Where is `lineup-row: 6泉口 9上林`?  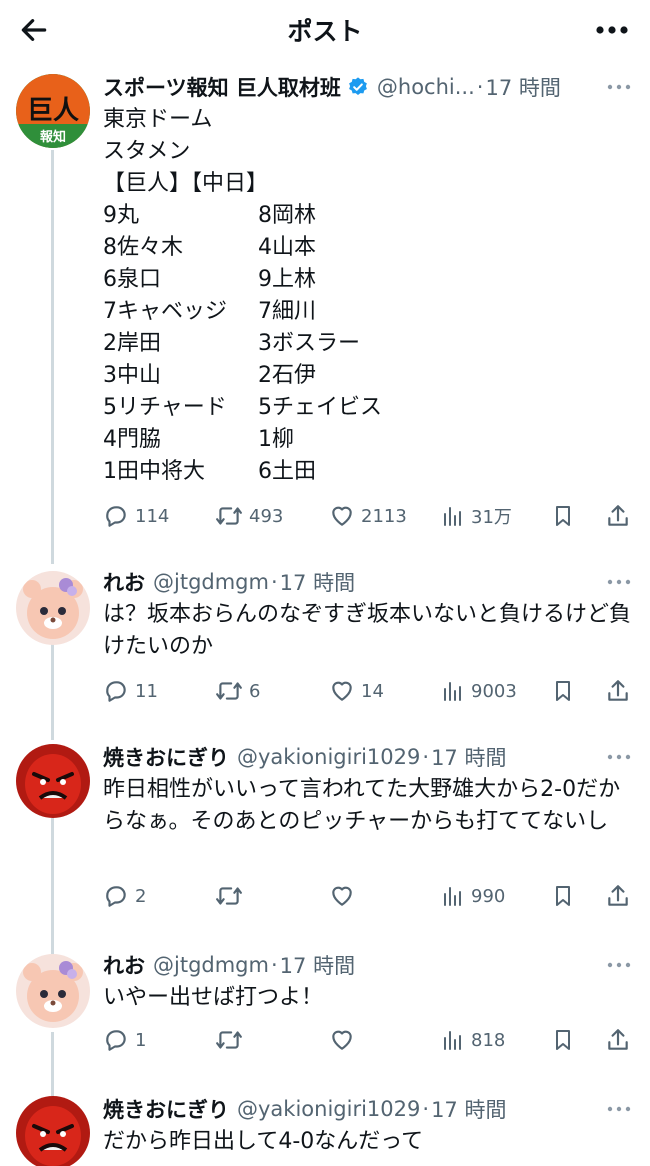
lineup-row: 6泉口 9上林 is located at coordinates (368, 280).